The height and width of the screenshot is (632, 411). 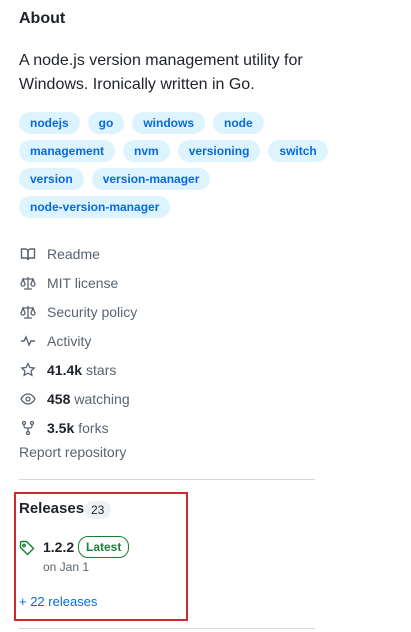 I want to click on topic-management: management, so click(x=67, y=151).